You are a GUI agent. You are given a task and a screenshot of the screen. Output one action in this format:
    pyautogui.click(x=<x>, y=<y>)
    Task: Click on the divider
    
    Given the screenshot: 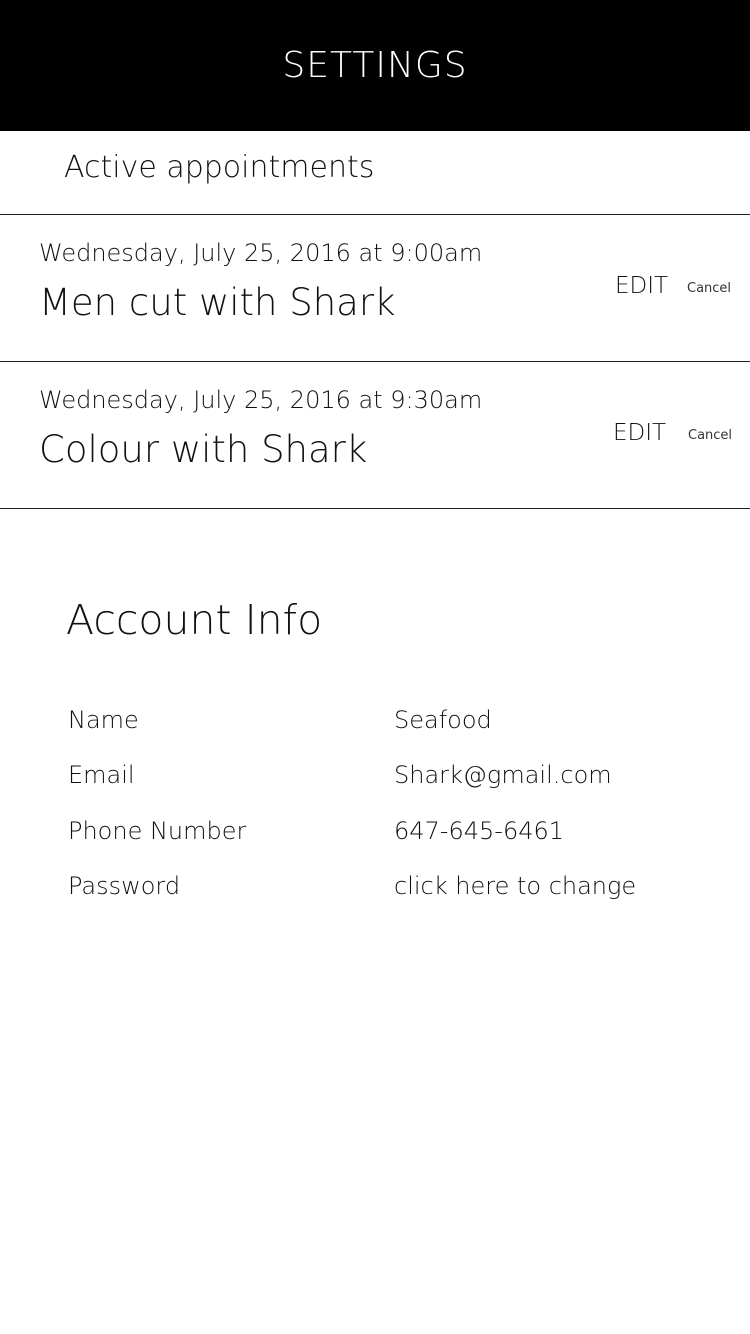 What is the action you would take?
    pyautogui.click(x=375, y=508)
    